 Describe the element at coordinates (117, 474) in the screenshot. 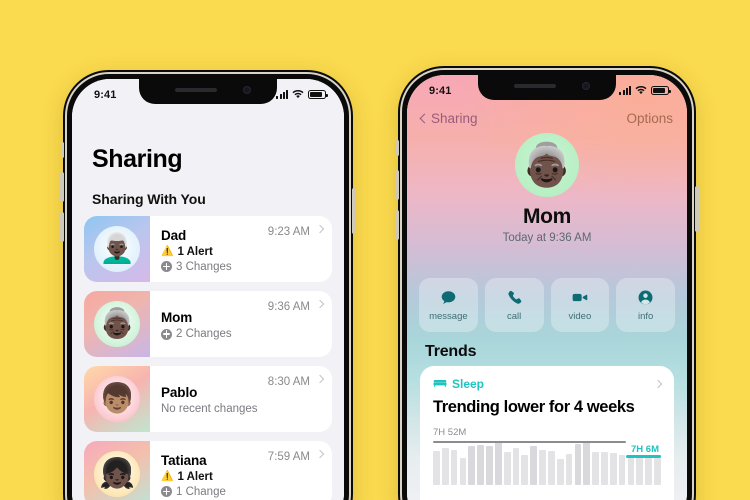

I see `avatar: 👧🏿` at that location.